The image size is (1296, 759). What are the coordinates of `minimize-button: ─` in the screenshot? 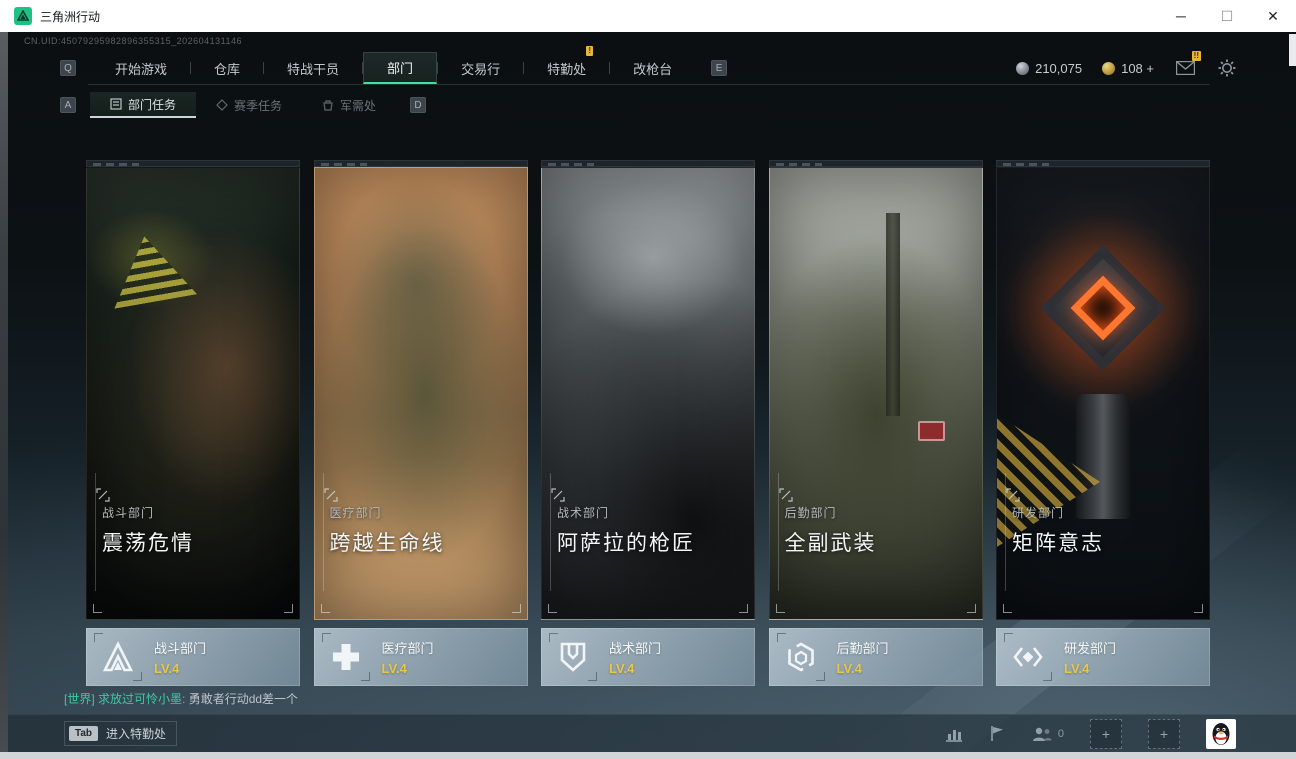 It's located at (1181, 16).